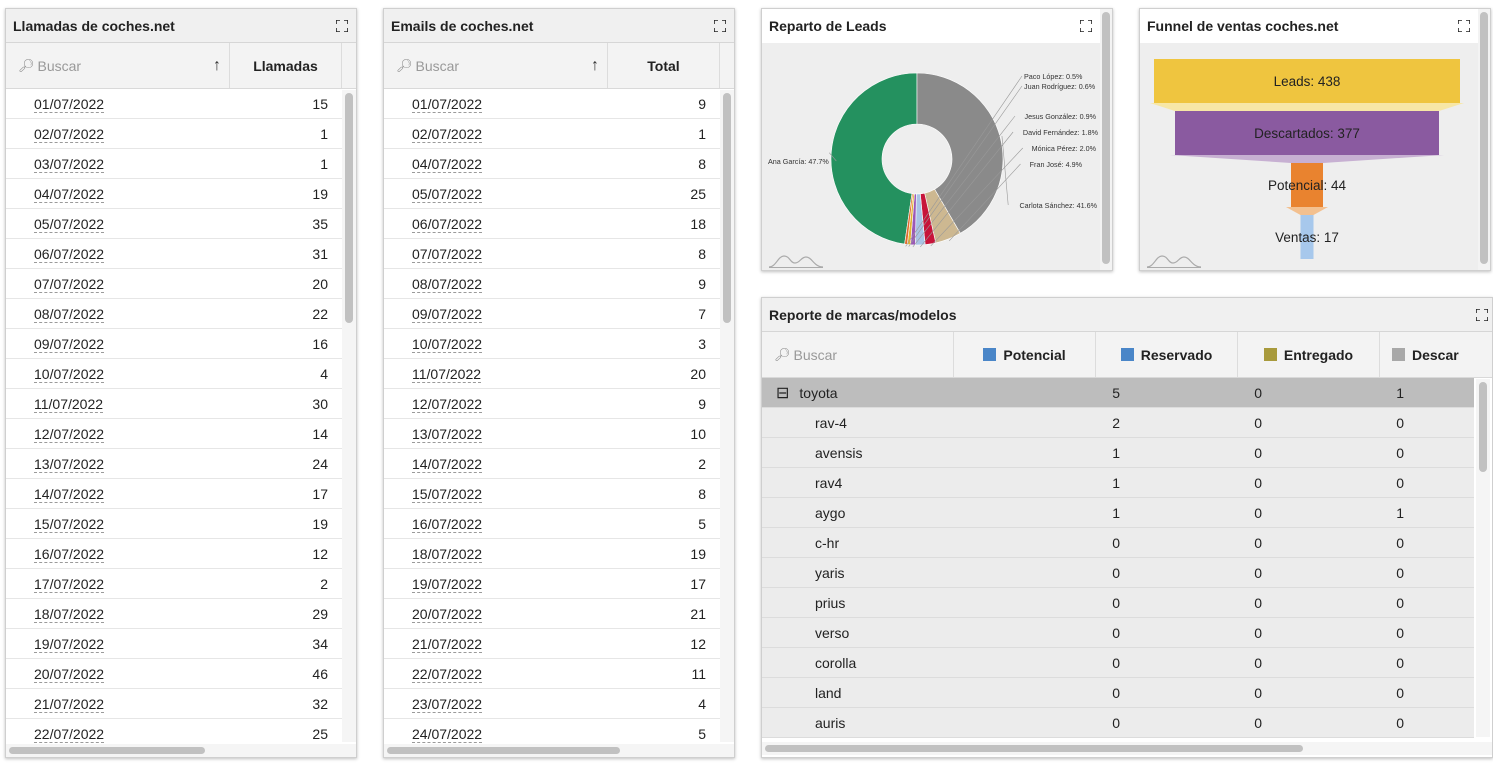 The image size is (1493, 767). I want to click on table-row: 09/07/2022 7, so click(559, 314).